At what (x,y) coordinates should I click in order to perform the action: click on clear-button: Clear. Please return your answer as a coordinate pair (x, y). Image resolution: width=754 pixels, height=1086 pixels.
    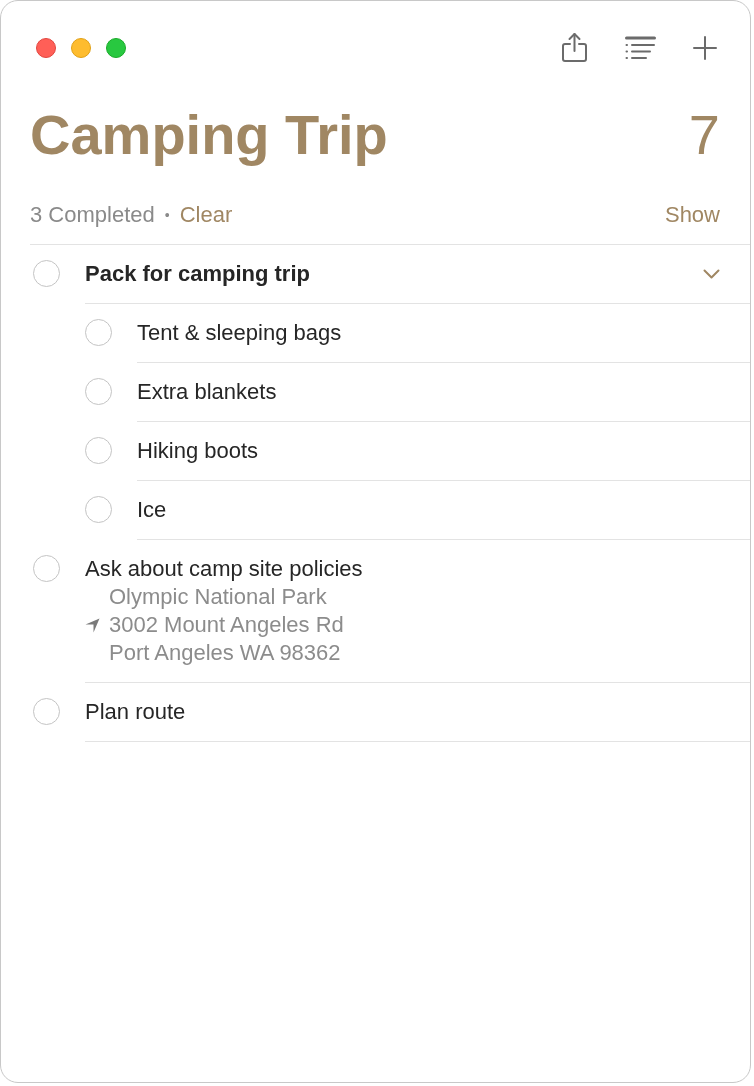
    Looking at the image, I should click on (206, 215).